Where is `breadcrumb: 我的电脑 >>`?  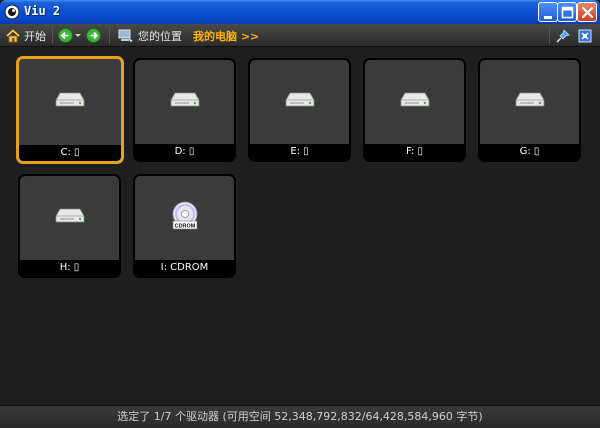 breadcrumb: 我的电脑 >> is located at coordinates (226, 35).